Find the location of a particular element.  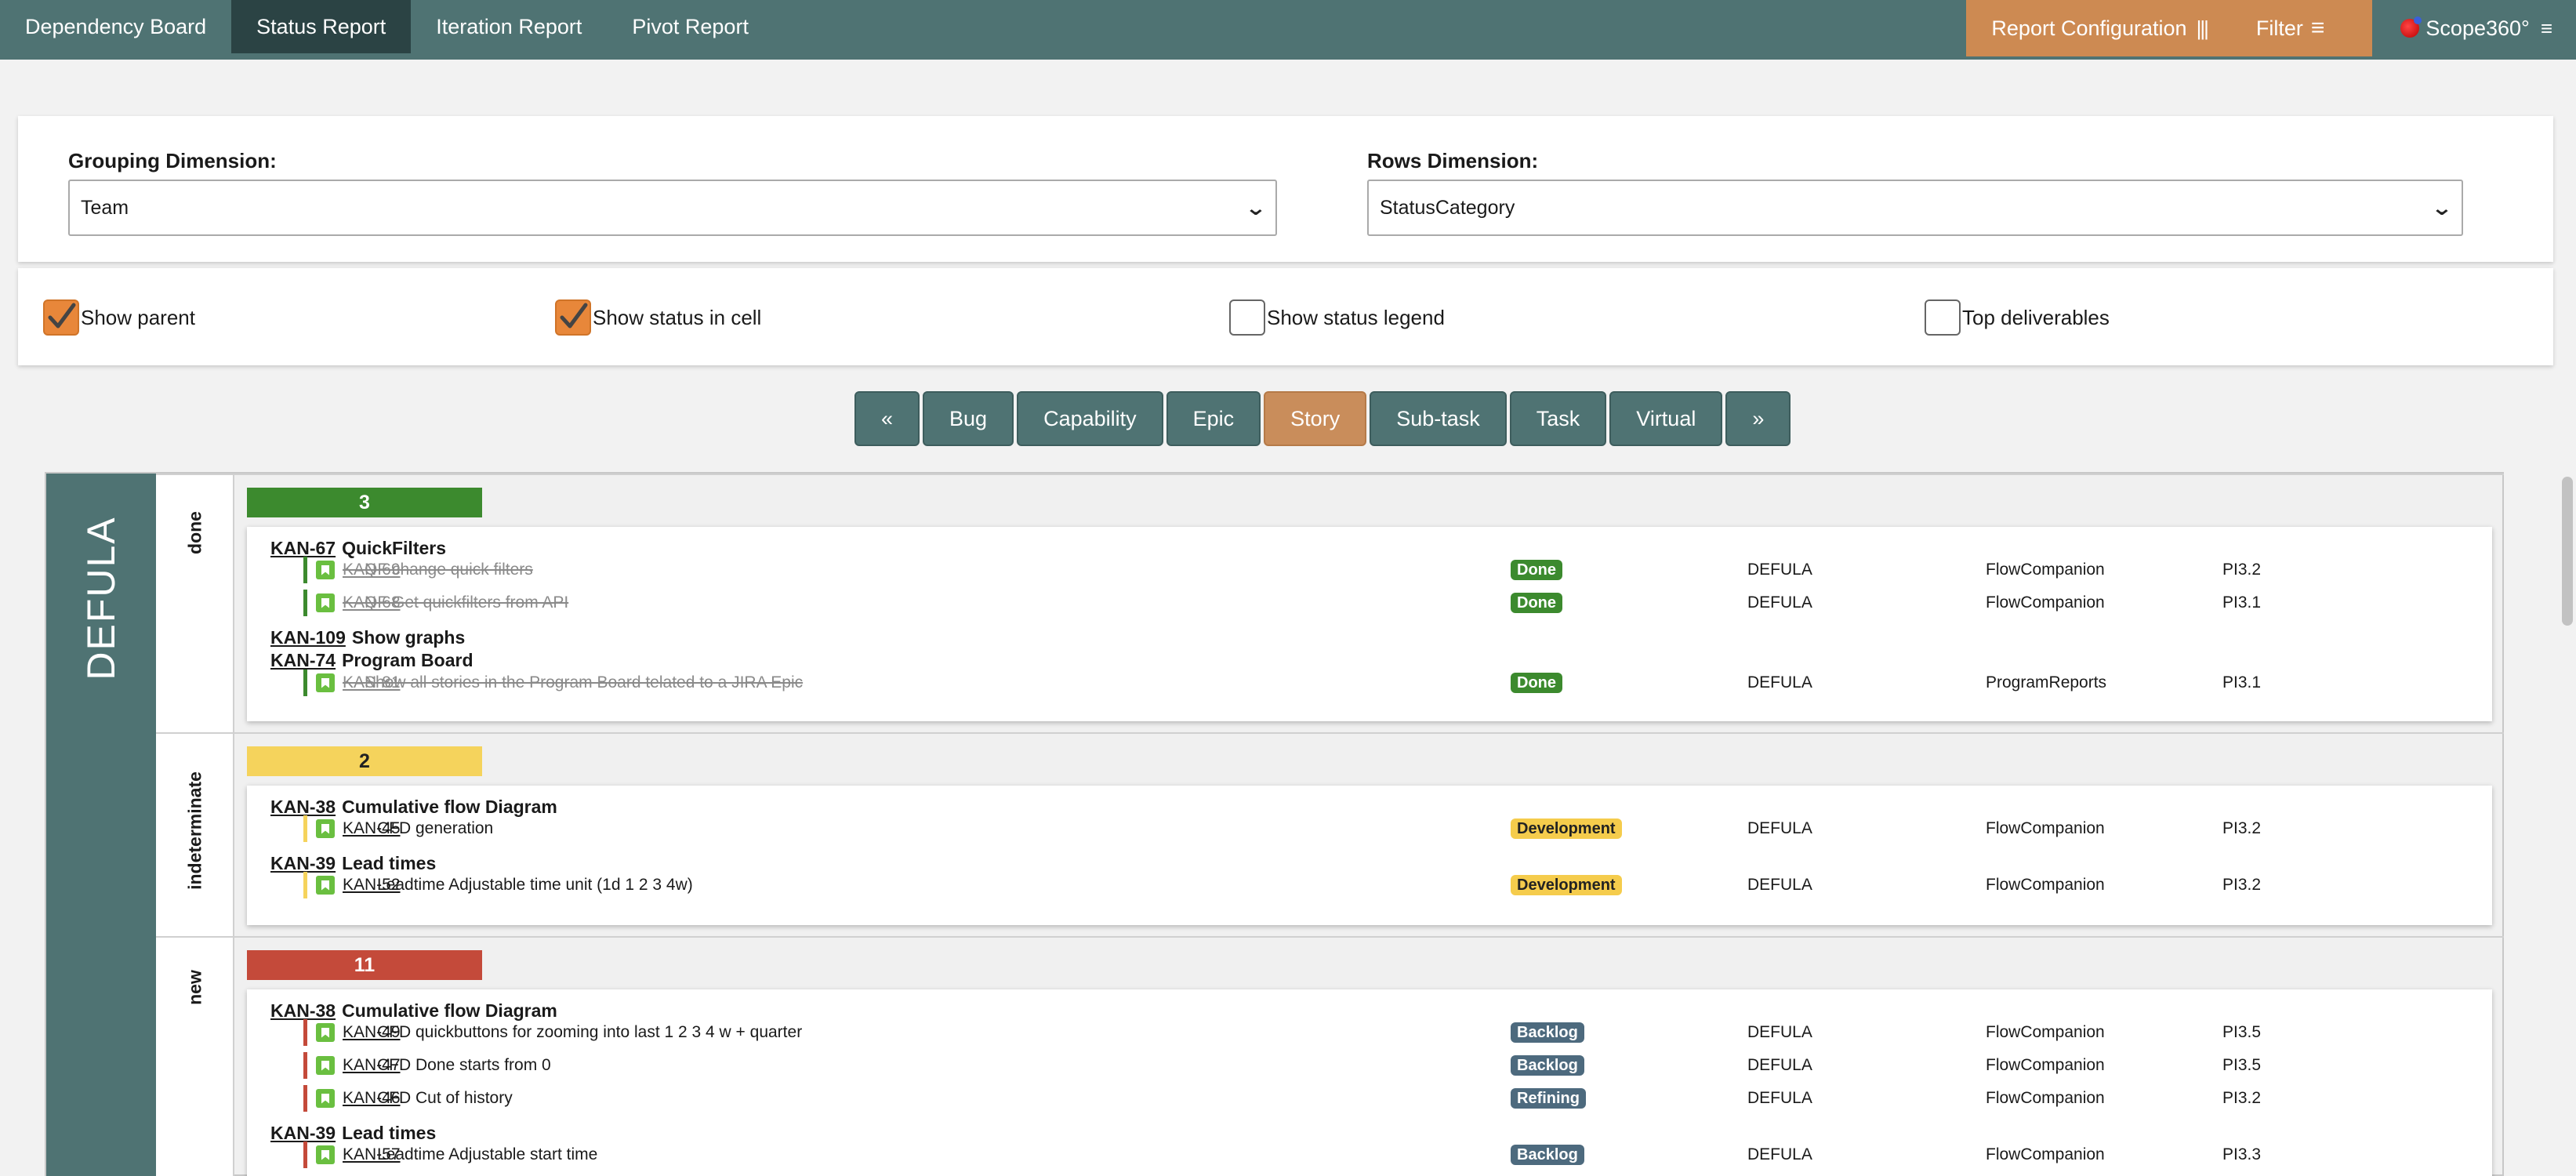

report-configuration-button: Report Configuration ||| Filter ≡ is located at coordinates (2169, 28).